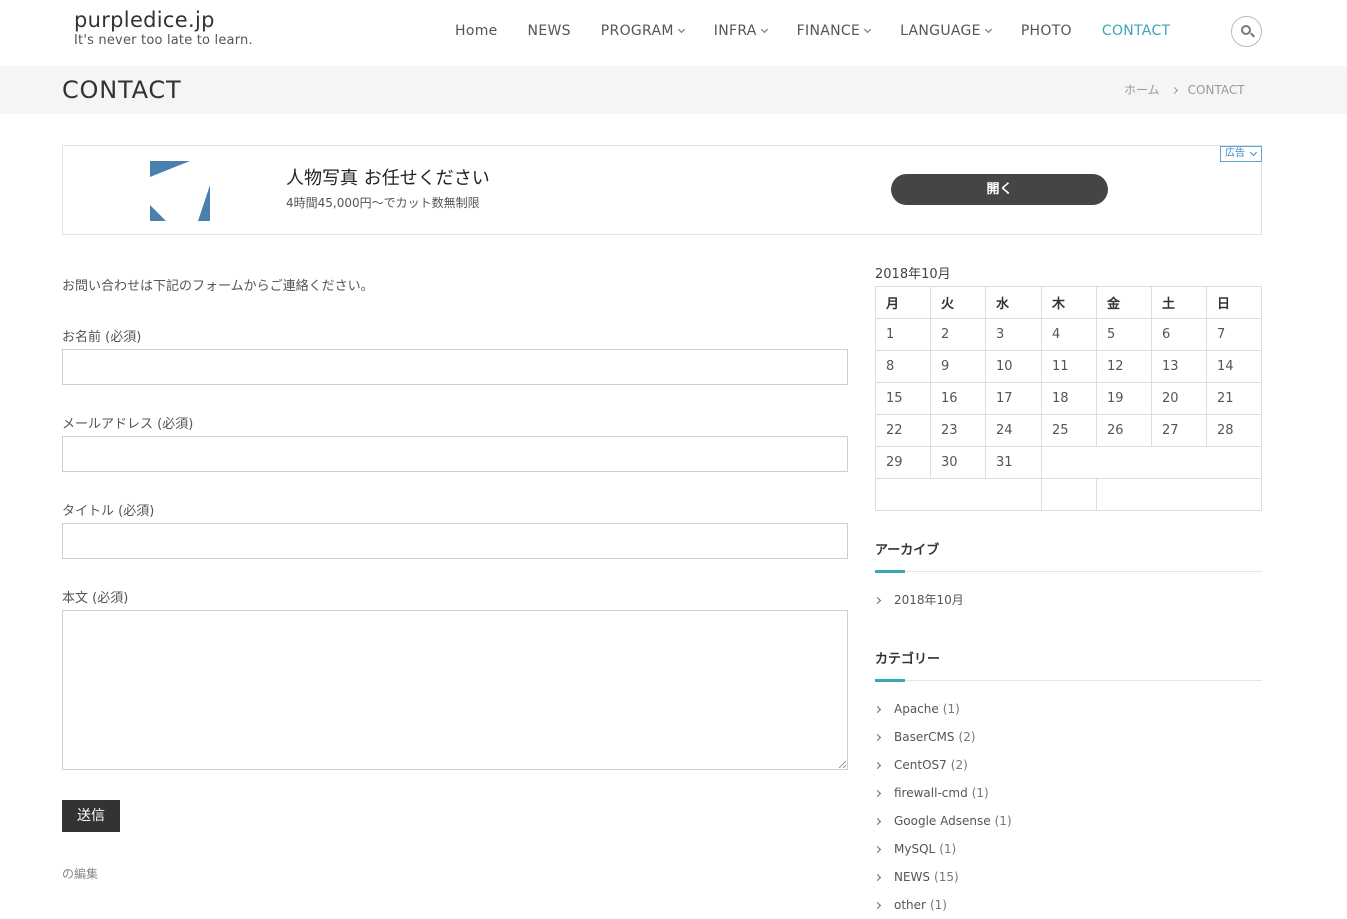 The height and width of the screenshot is (919, 1347). I want to click on category-item-google-adsense: Google Adsense (1), so click(942, 821).